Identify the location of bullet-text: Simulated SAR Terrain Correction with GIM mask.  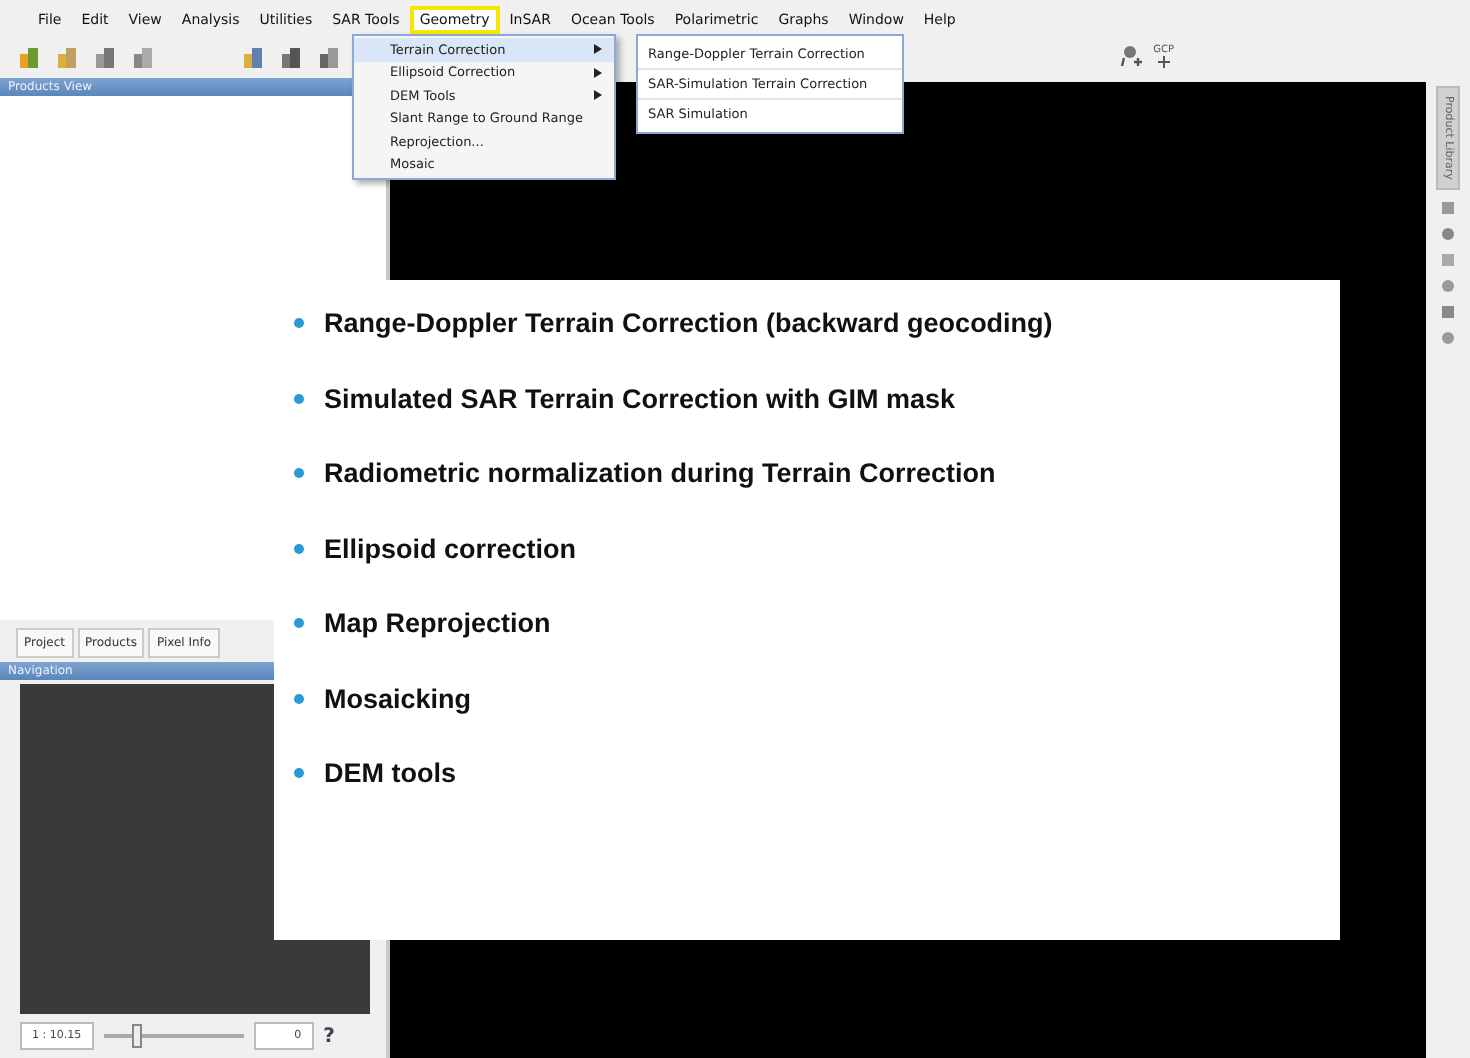
(640, 398).